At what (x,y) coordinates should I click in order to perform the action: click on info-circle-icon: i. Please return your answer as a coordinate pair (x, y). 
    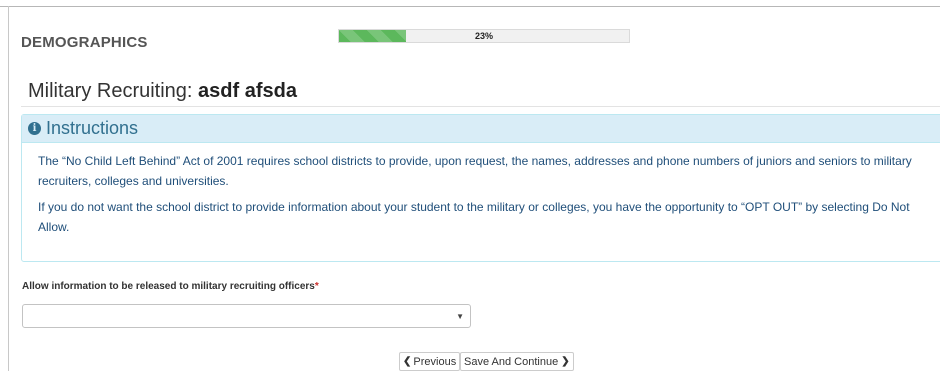
    Looking at the image, I should click on (34, 128).